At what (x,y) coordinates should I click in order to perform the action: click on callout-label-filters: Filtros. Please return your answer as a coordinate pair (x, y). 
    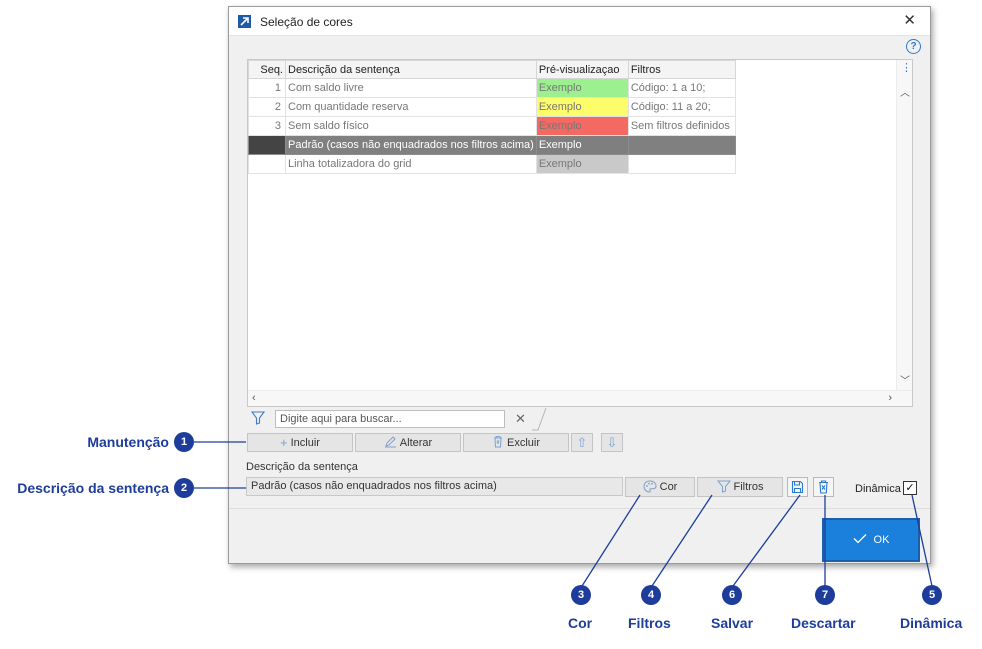
    Looking at the image, I should click on (649, 623).